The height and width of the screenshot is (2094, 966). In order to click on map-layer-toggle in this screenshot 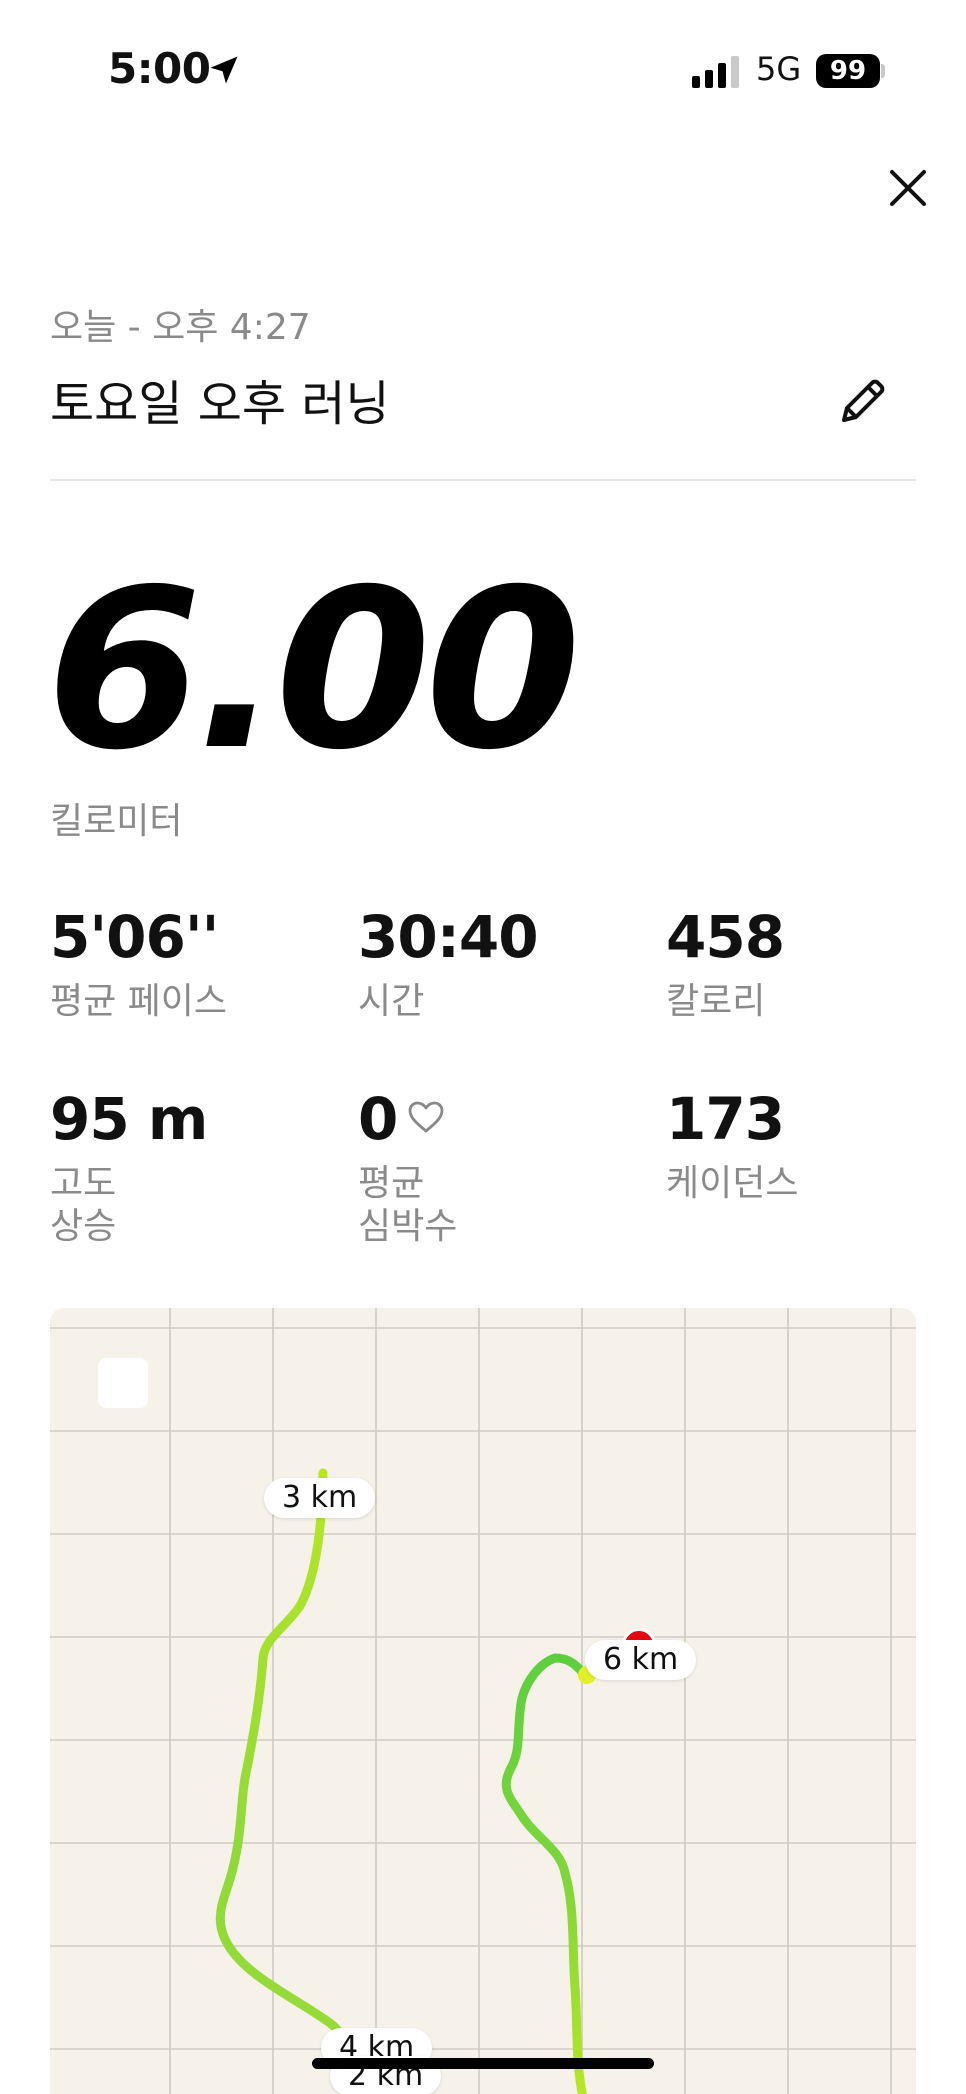, I will do `click(123, 1383)`.